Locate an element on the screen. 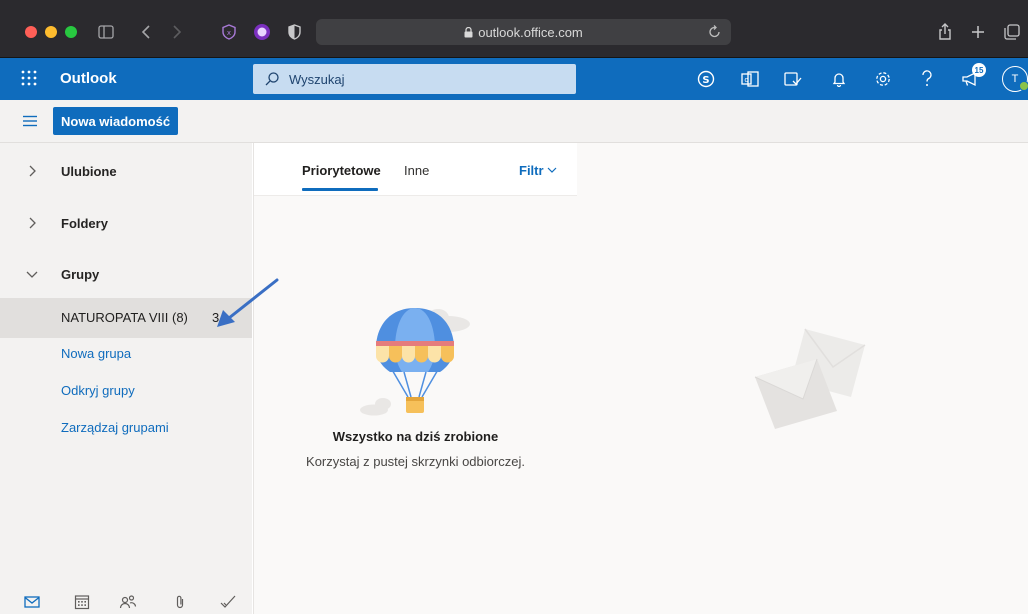 The image size is (1028, 614). browser-toolbar: x outlook.office.com is located at coordinates (514, 29).